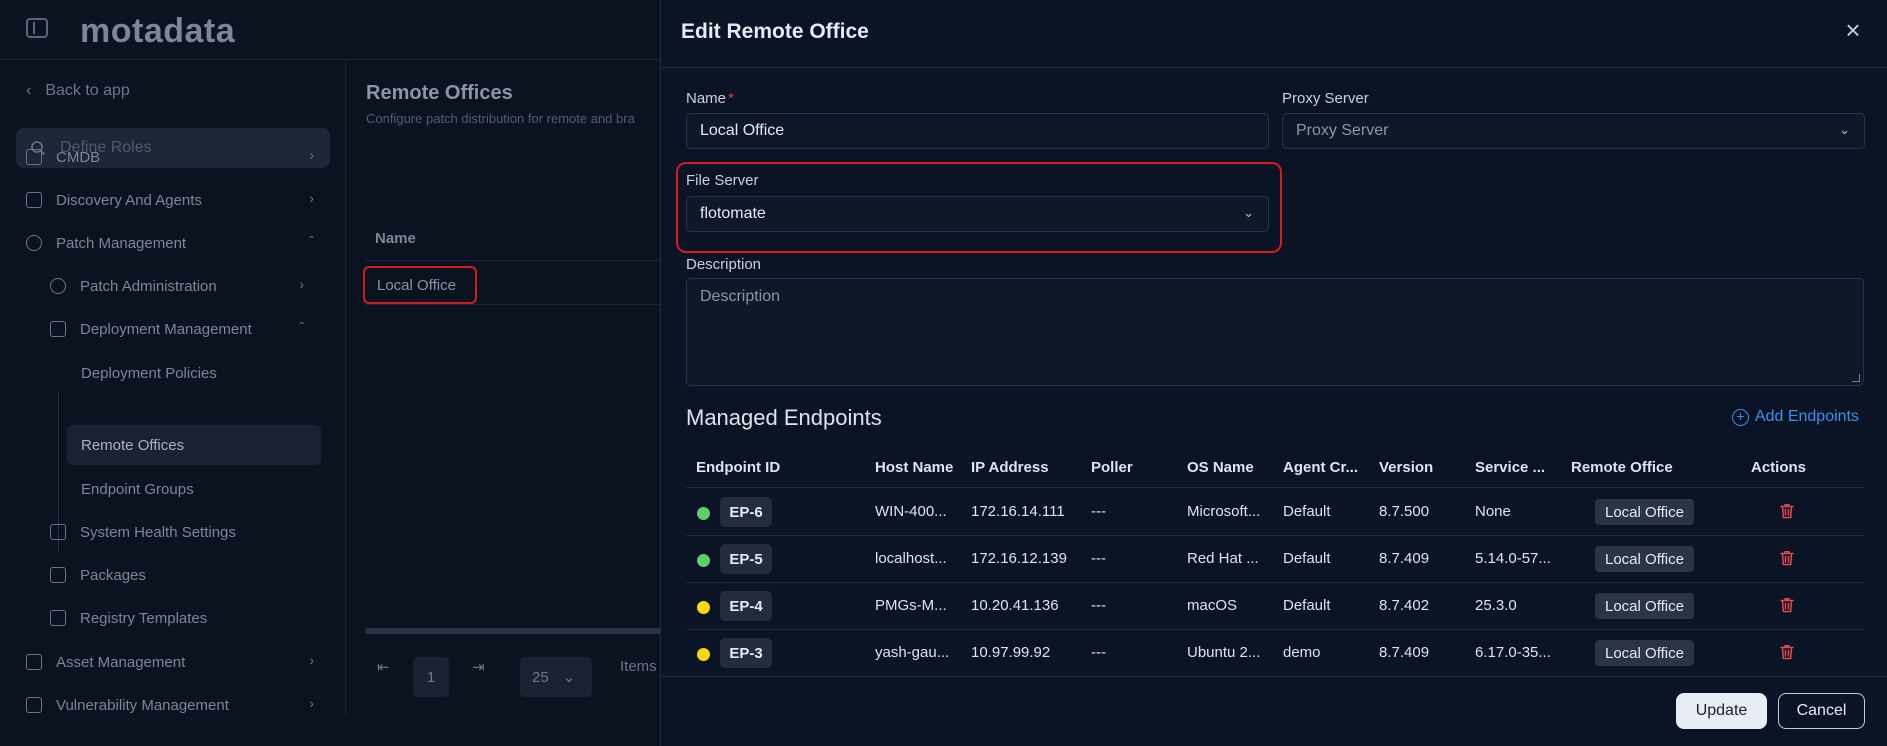 The height and width of the screenshot is (746, 1887). What do you see at coordinates (1779, 467) in the screenshot?
I see `column-header: Actions` at bounding box center [1779, 467].